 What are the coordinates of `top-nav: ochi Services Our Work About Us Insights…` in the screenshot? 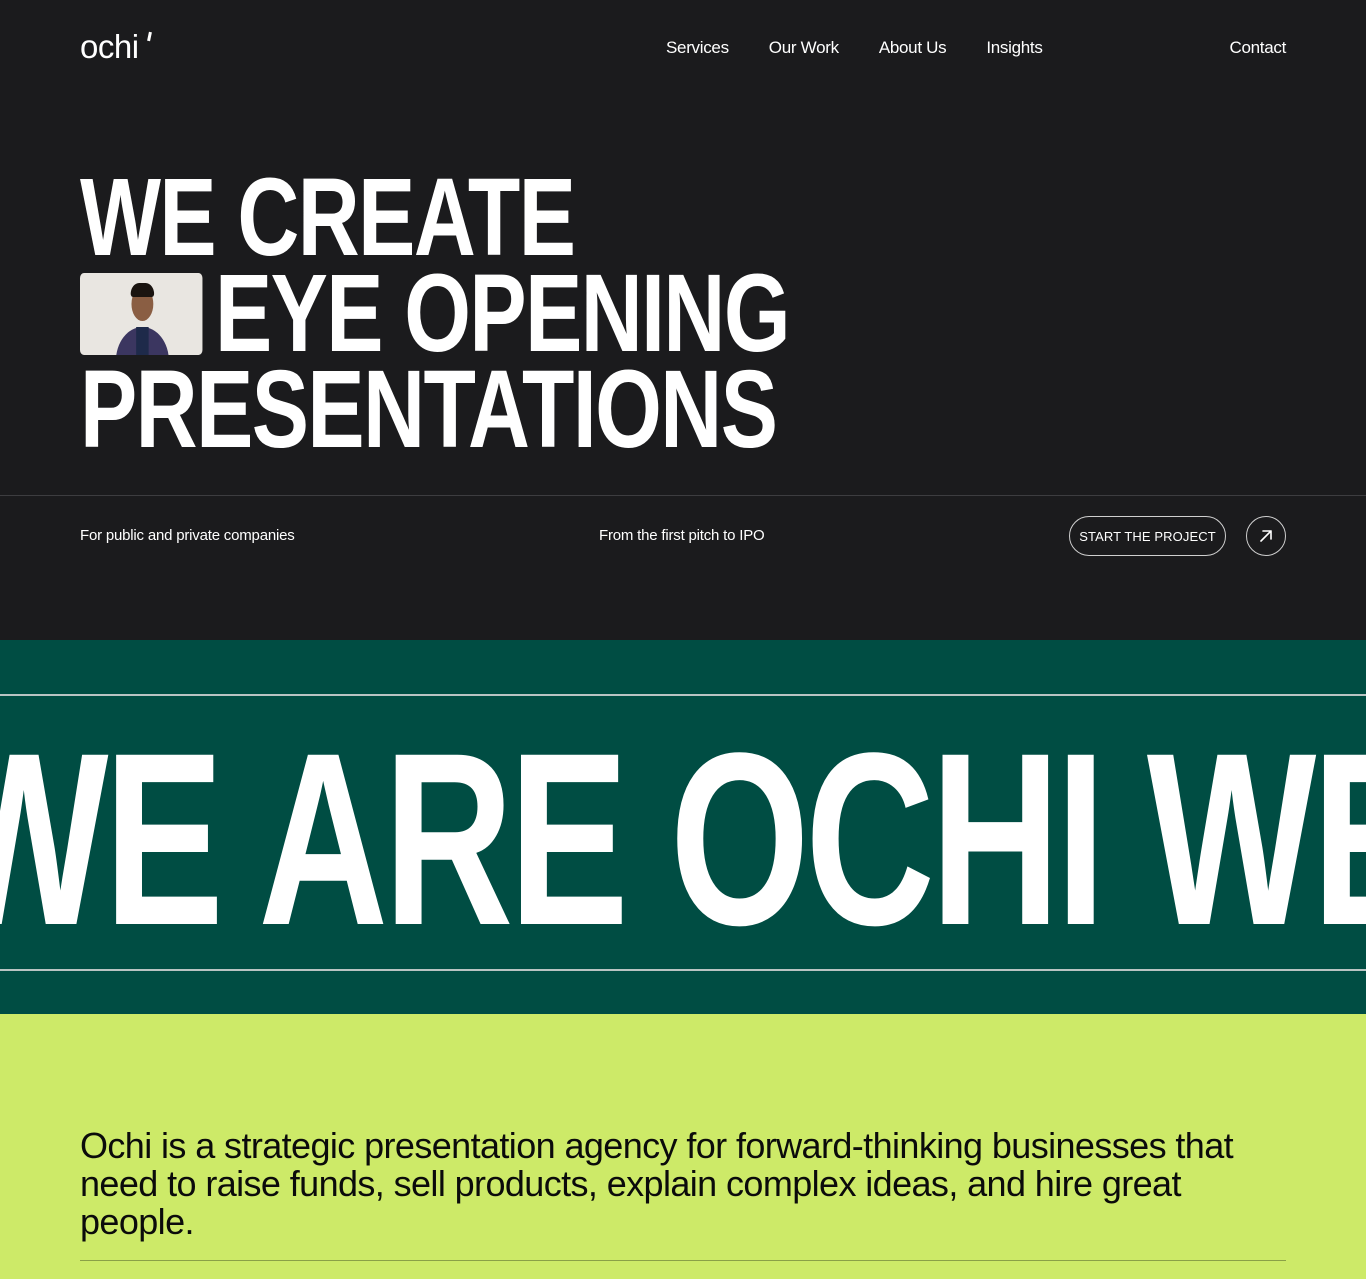 It's located at (683, 48).